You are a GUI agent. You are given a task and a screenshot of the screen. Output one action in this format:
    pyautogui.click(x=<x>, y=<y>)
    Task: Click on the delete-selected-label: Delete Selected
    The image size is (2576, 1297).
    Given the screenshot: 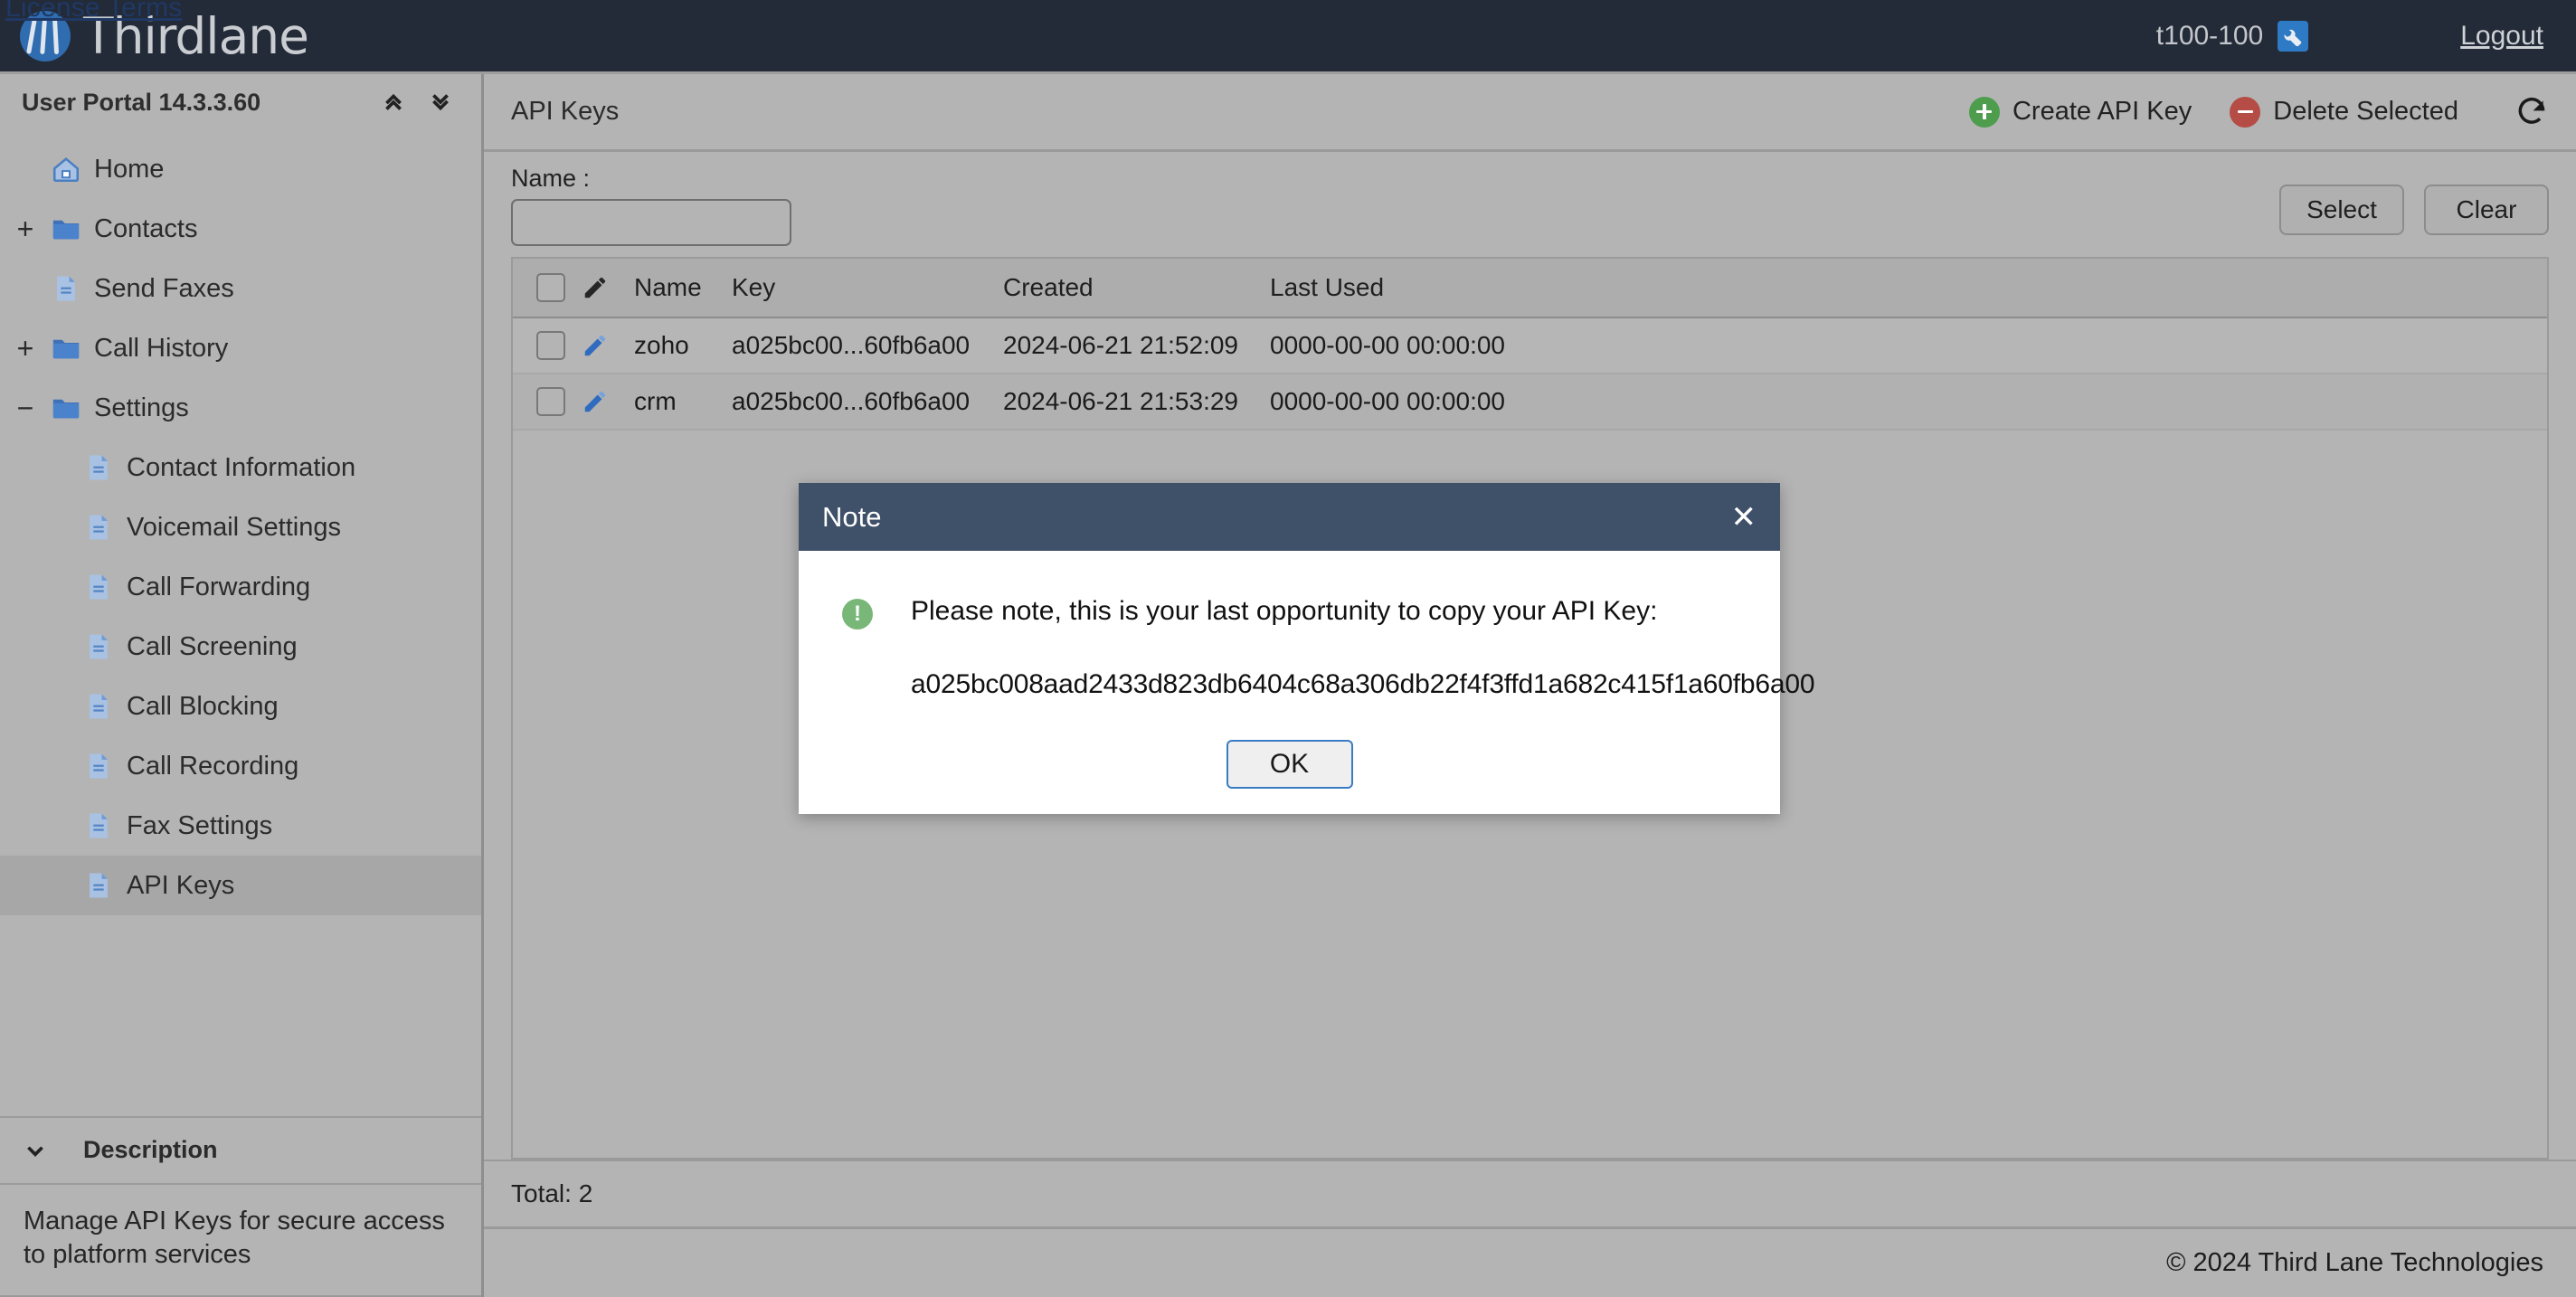 What is the action you would take?
    pyautogui.click(x=2365, y=111)
    